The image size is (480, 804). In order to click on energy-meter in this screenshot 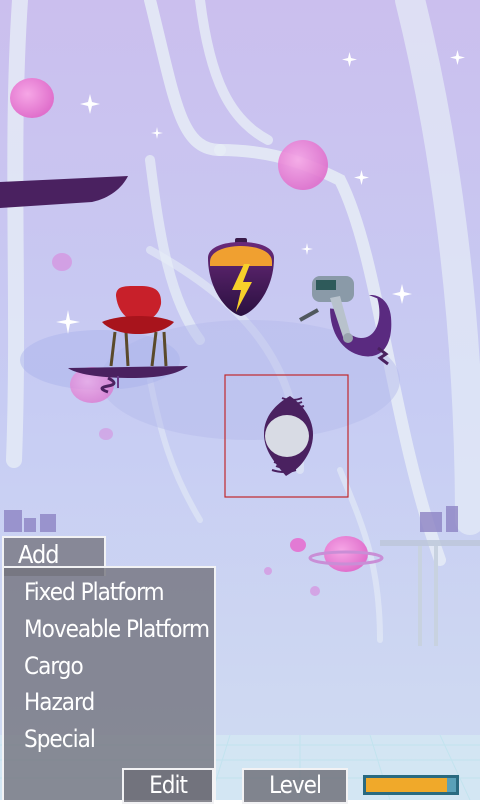, I will do `click(411, 785)`.